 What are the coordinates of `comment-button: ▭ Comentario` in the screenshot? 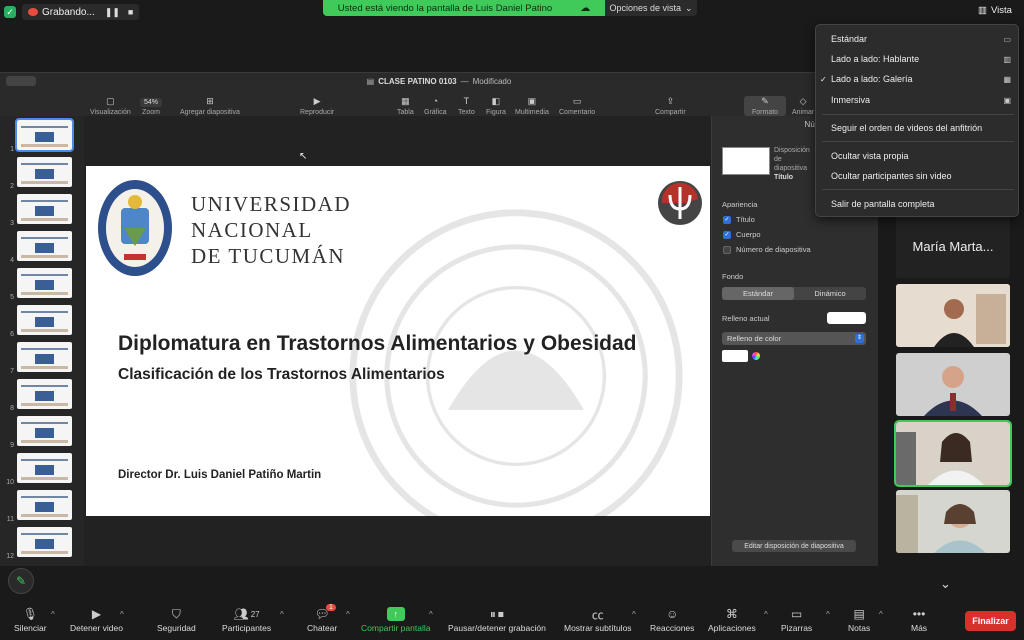 It's located at (577, 106).